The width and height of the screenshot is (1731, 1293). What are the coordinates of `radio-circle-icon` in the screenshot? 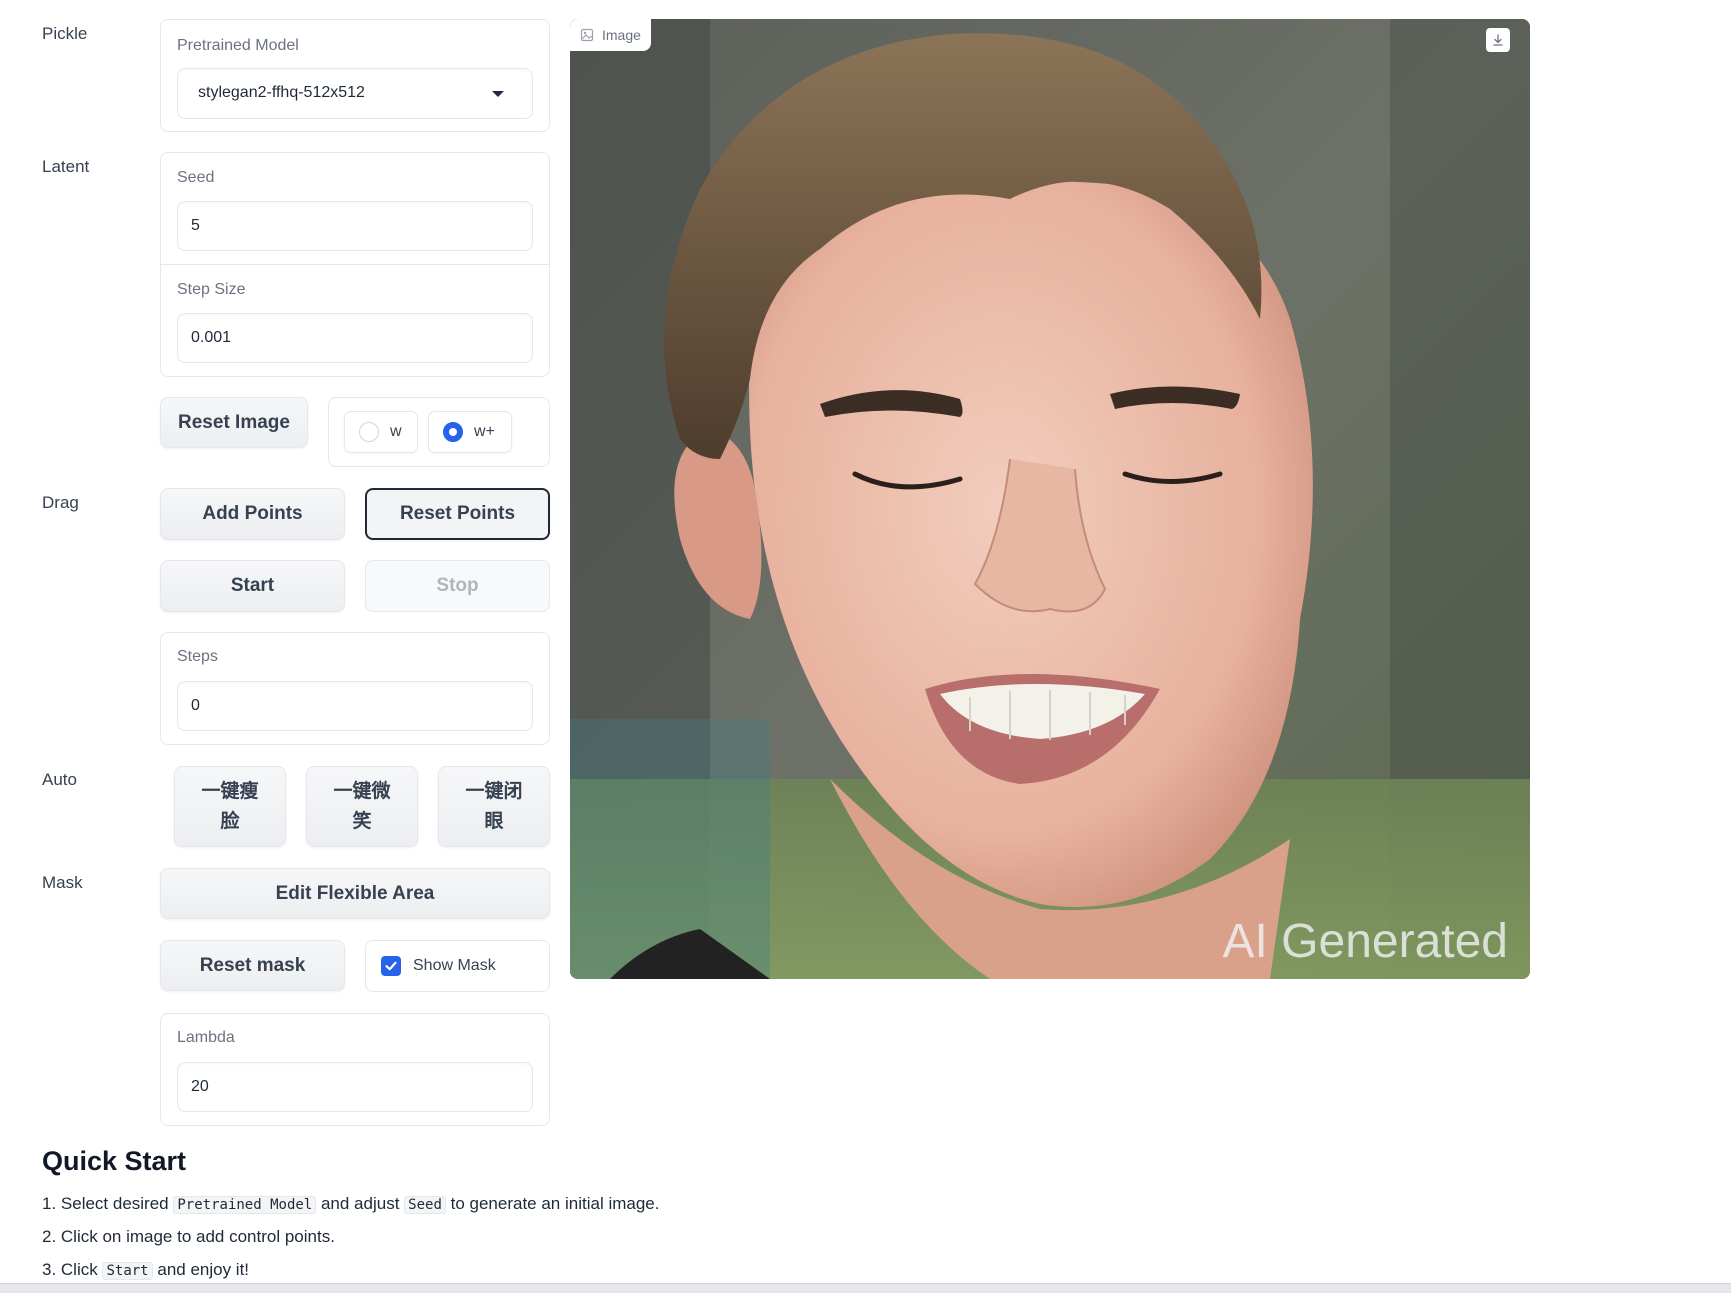 It's located at (369, 432).